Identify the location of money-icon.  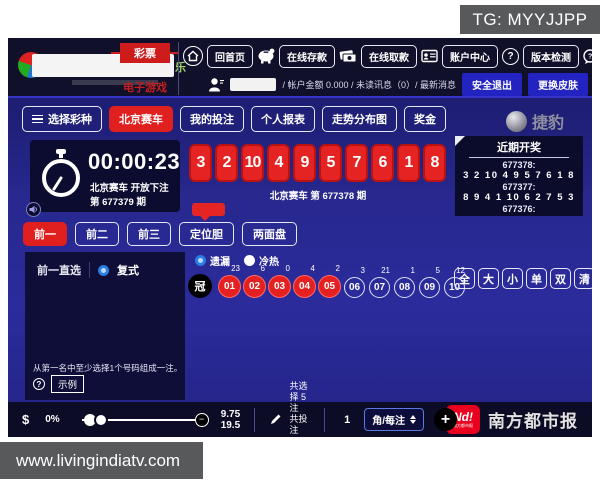
(348, 56).